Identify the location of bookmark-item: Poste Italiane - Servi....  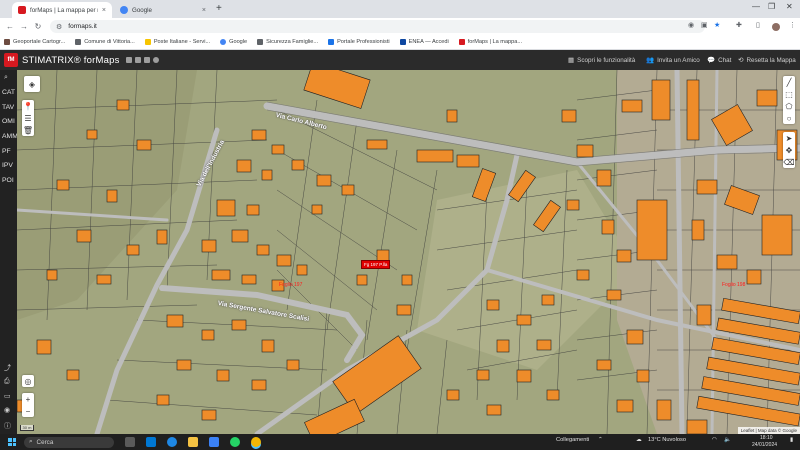
(177, 42).